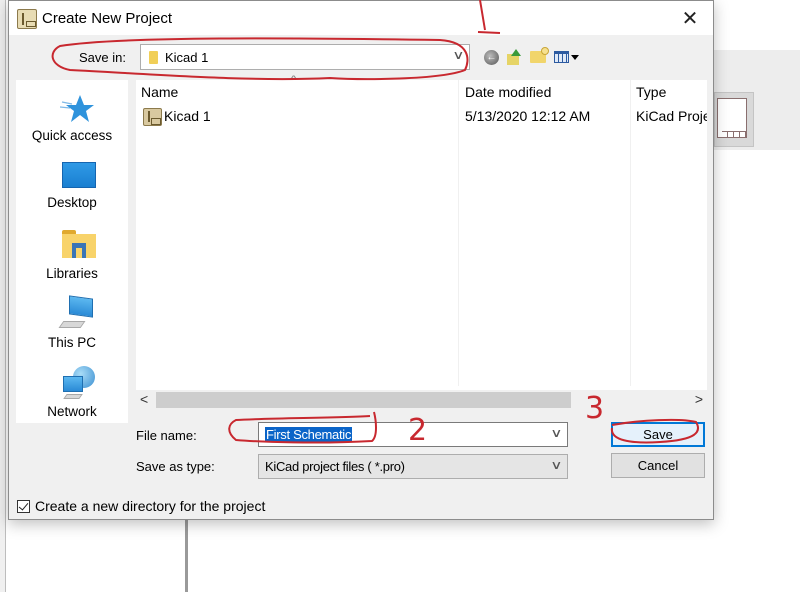 This screenshot has width=800, height=592. Describe the element at coordinates (734, 134) in the screenshot. I see `title-block-icon` at that location.